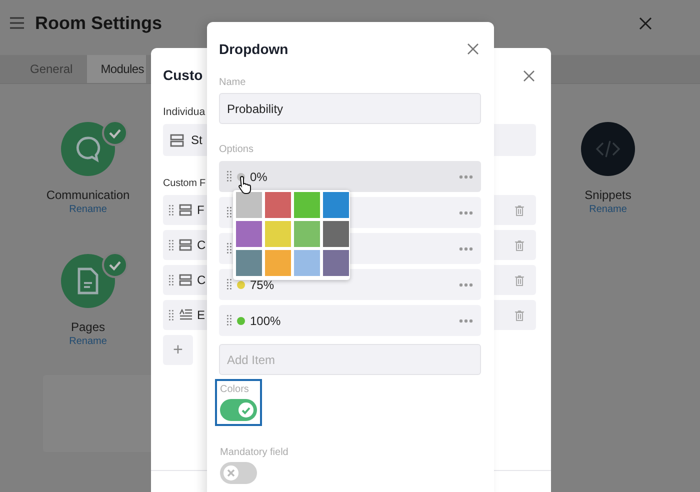 Image resolution: width=700 pixels, height=492 pixels. Describe the element at coordinates (116, 69) in the screenshot. I see `tab: Modules` at that location.